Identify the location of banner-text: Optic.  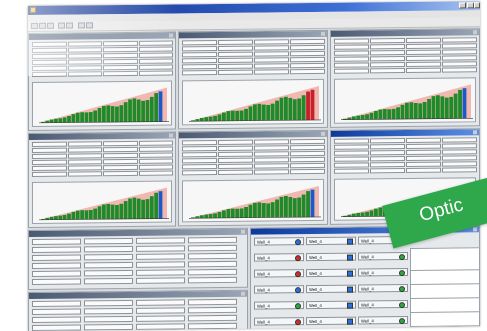
(441, 210).